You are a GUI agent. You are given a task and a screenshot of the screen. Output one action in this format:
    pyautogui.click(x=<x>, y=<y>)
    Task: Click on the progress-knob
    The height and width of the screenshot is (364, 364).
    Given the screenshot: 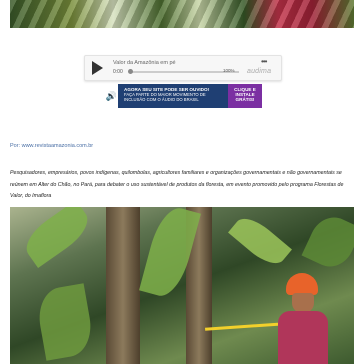 What is the action you would take?
    pyautogui.click(x=130, y=71)
    